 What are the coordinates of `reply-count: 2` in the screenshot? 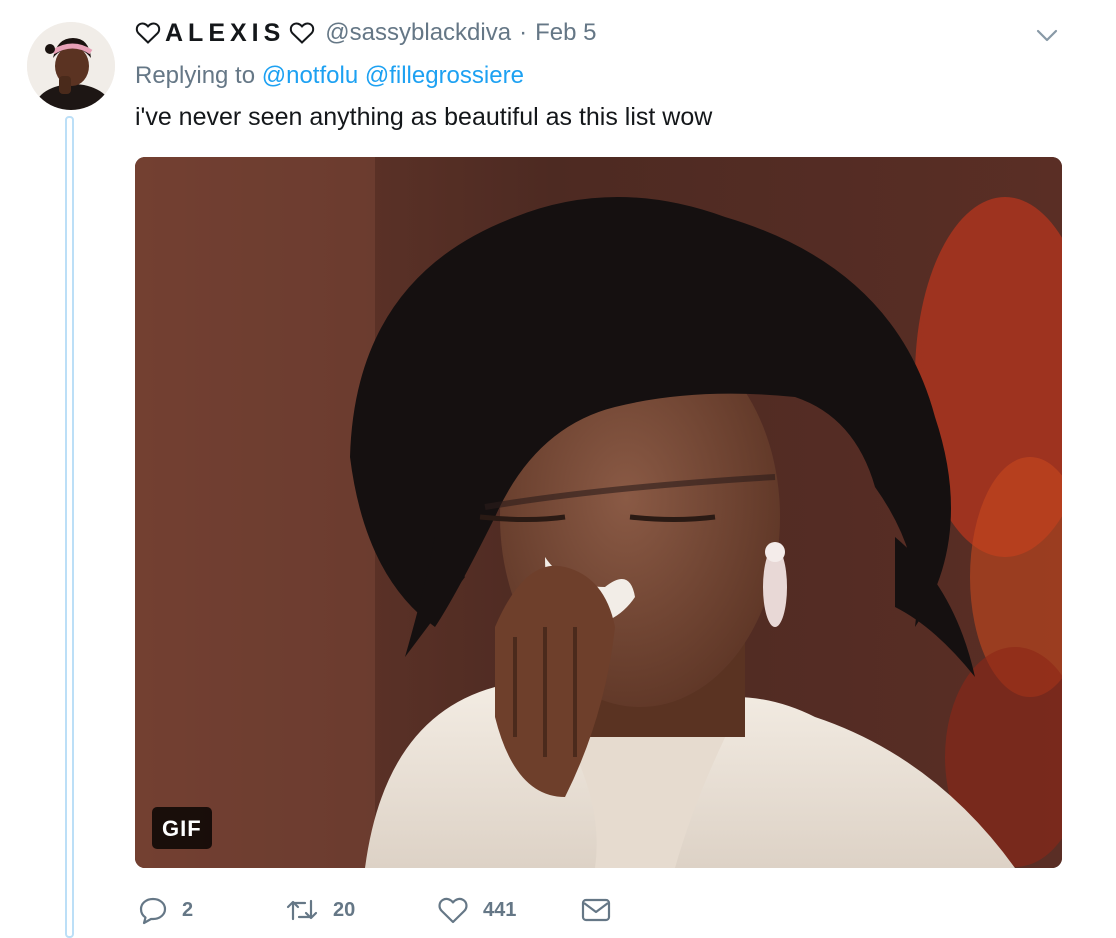 It's located at (188, 909).